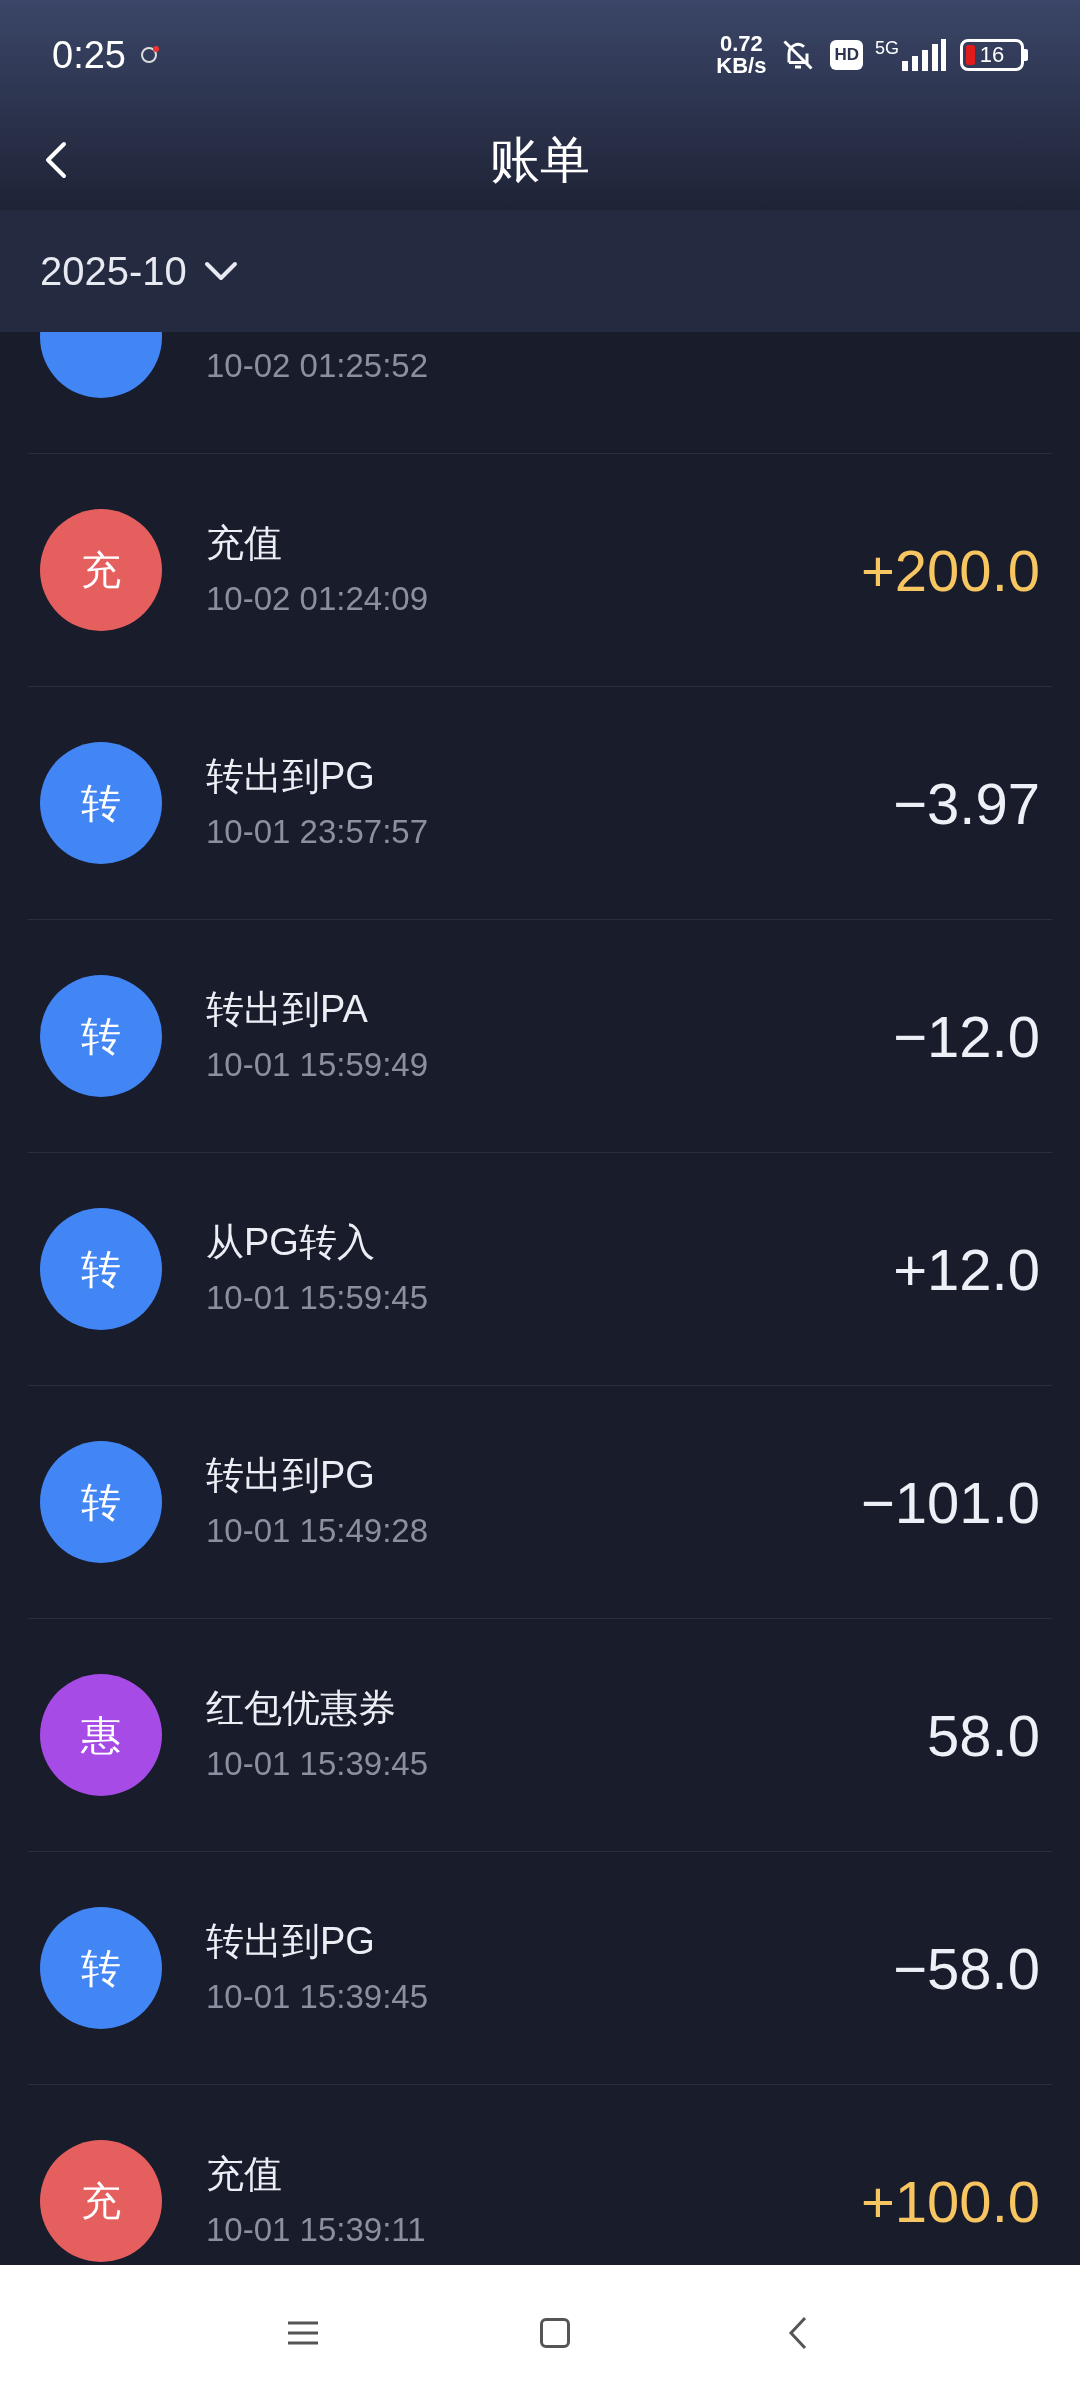  What do you see at coordinates (318, 1065) in the screenshot?
I see `transaction-time: 10-01 15:59:49` at bounding box center [318, 1065].